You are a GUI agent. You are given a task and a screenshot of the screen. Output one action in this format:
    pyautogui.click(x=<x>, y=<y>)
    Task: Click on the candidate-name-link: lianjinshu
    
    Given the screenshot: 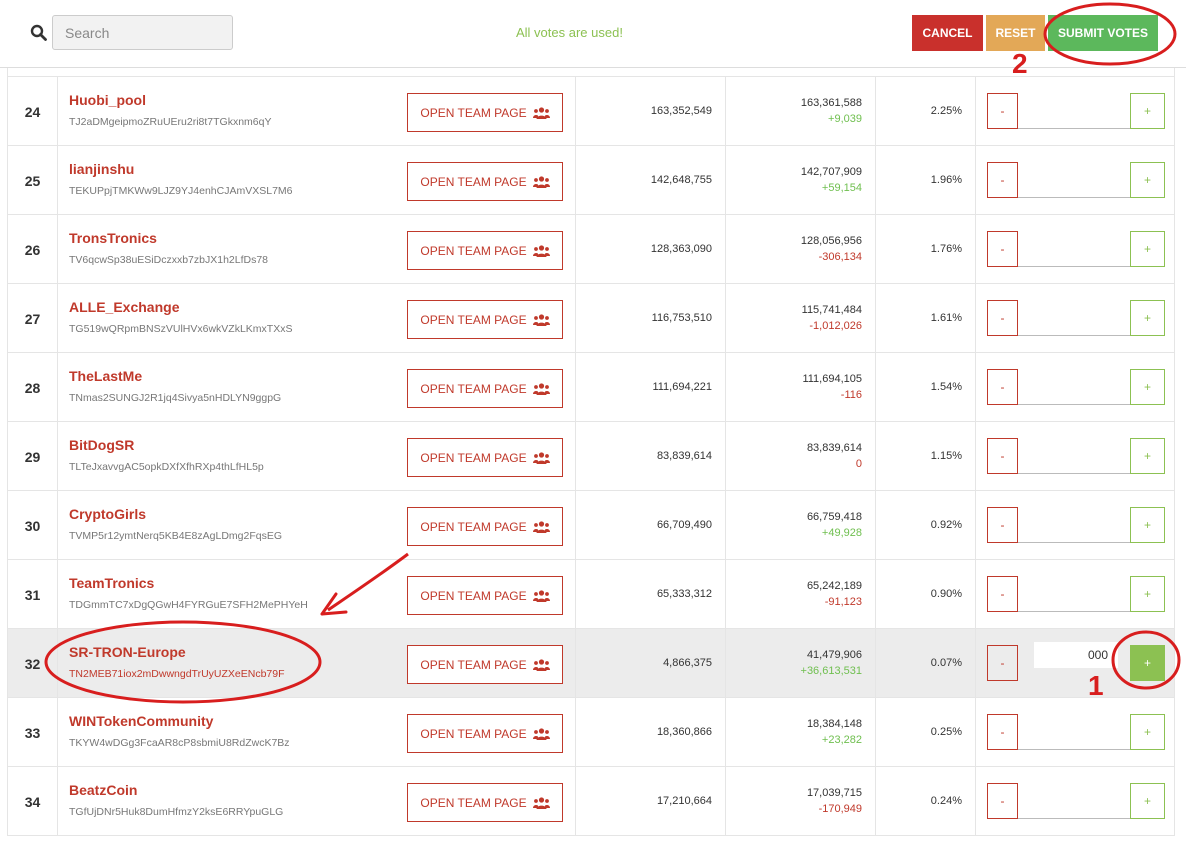 What is the action you would take?
    pyautogui.click(x=101, y=169)
    